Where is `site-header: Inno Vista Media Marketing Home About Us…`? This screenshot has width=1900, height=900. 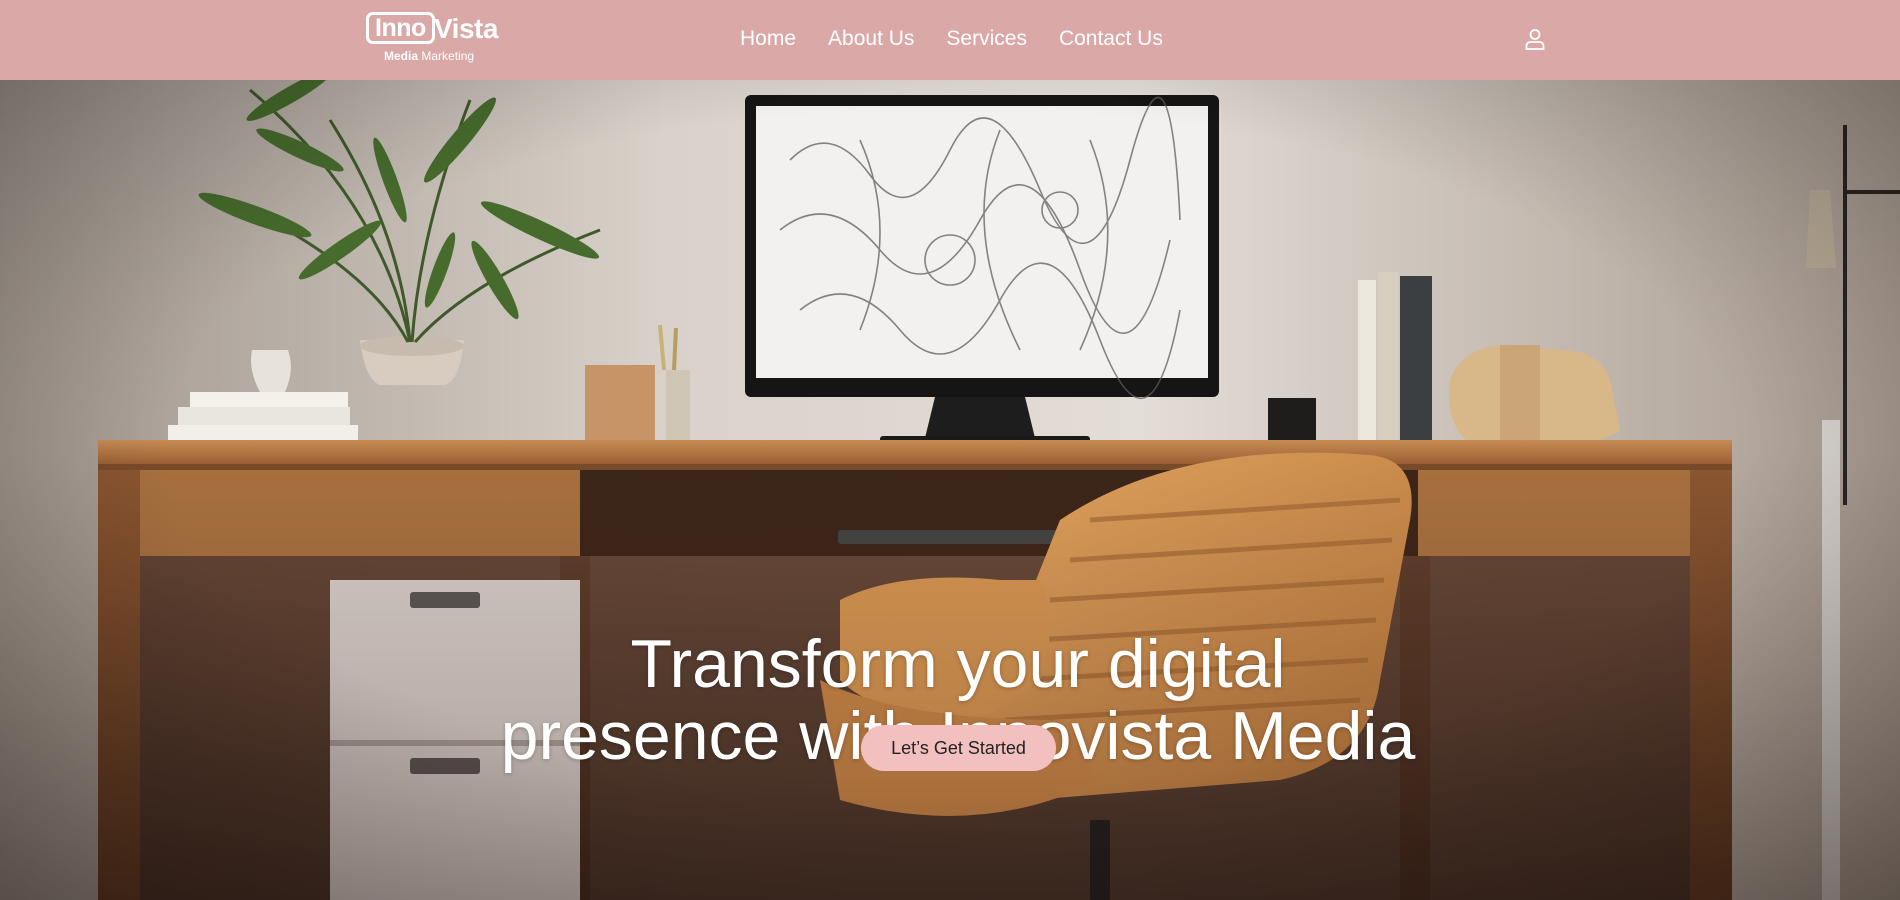 site-header: Inno Vista Media Marketing Home About Us… is located at coordinates (950, 40).